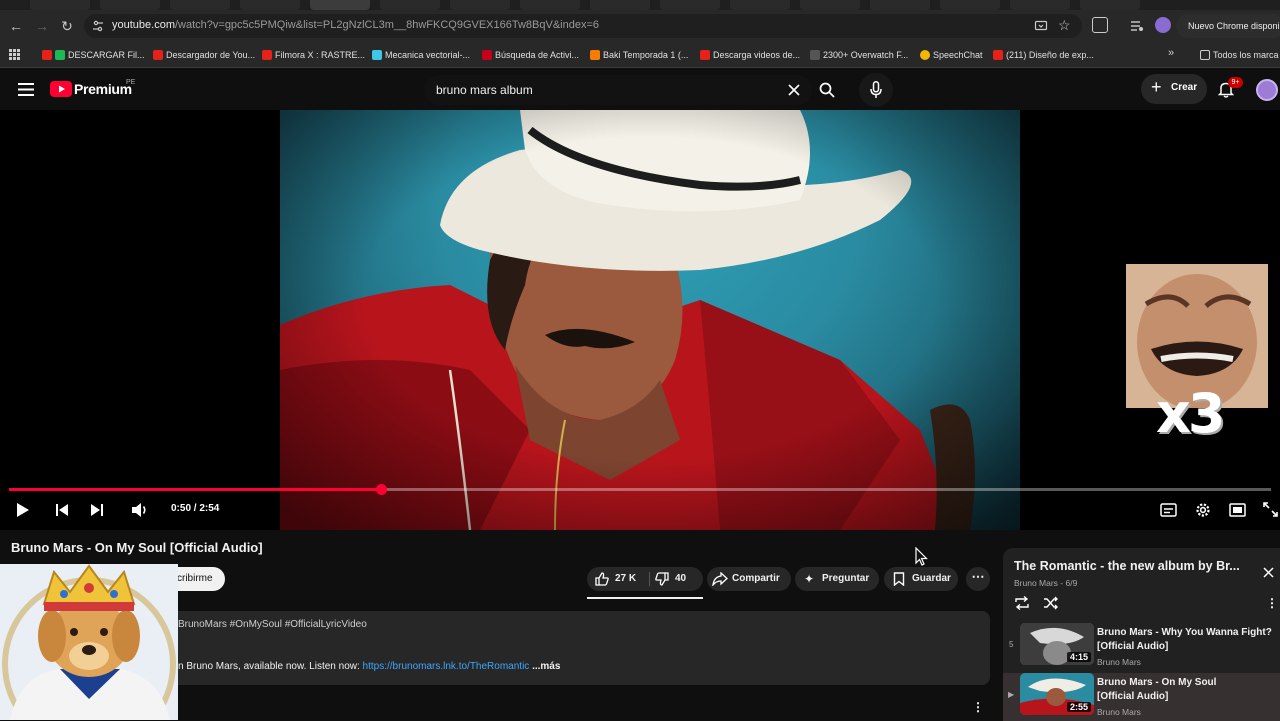  Describe the element at coordinates (1230, 90) in the screenshot. I see `notifications-button: 9+` at that location.